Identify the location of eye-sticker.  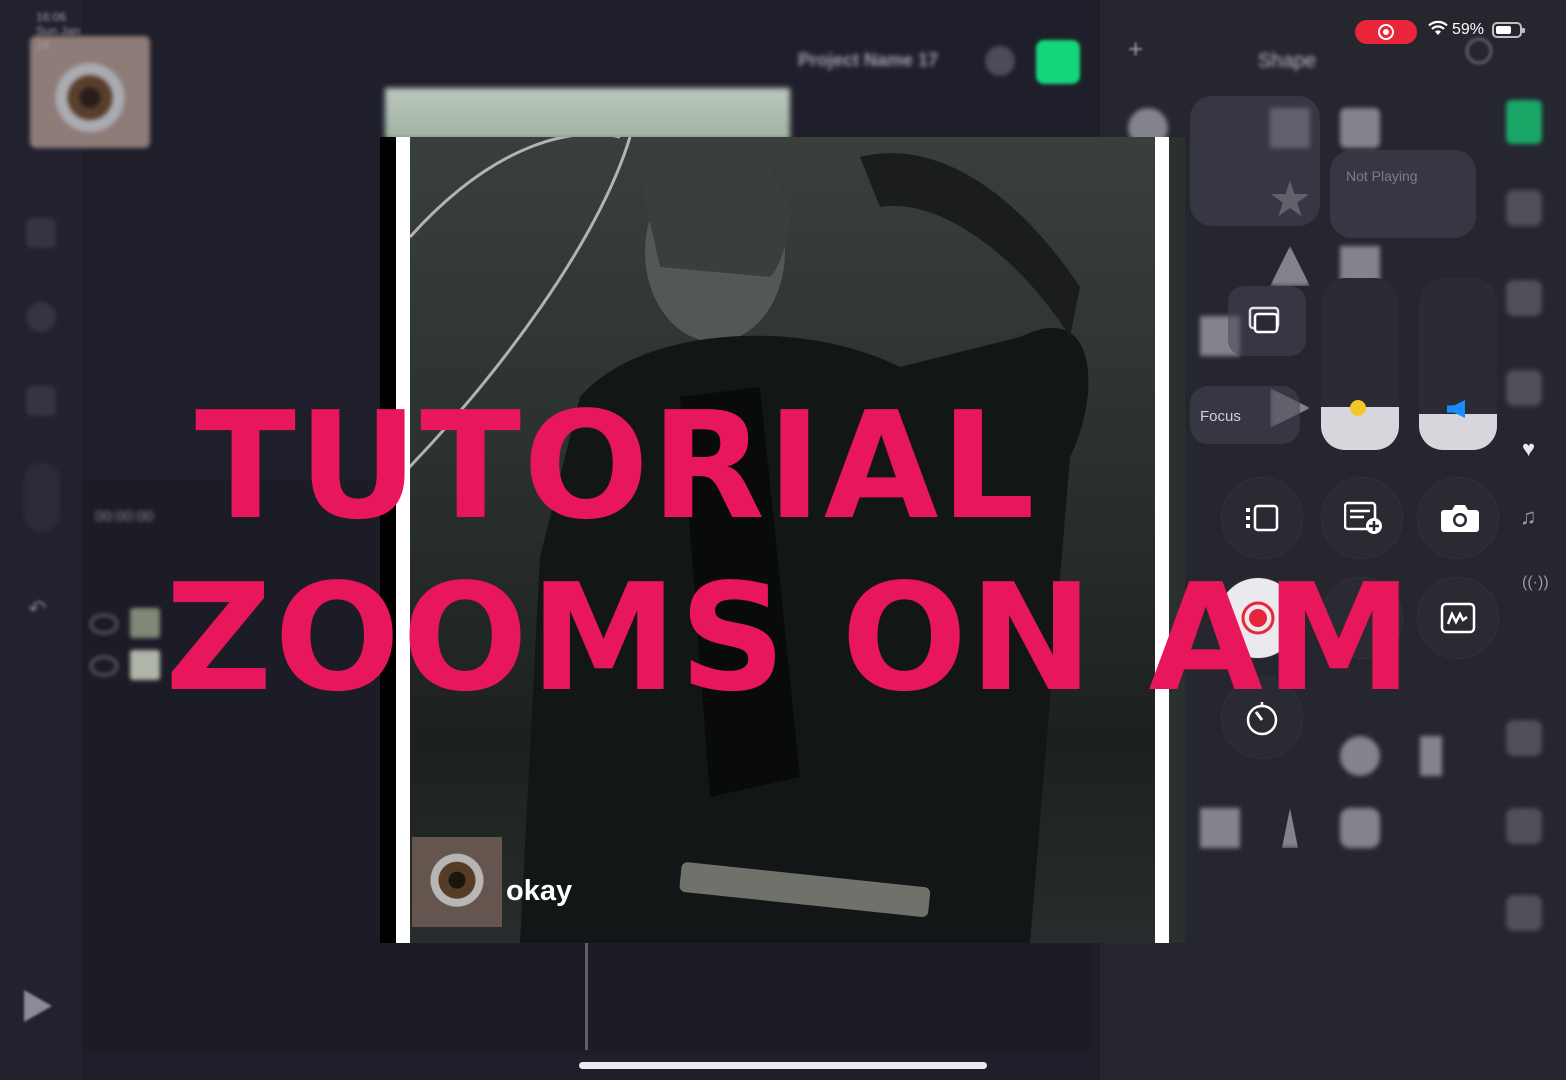
(457, 882).